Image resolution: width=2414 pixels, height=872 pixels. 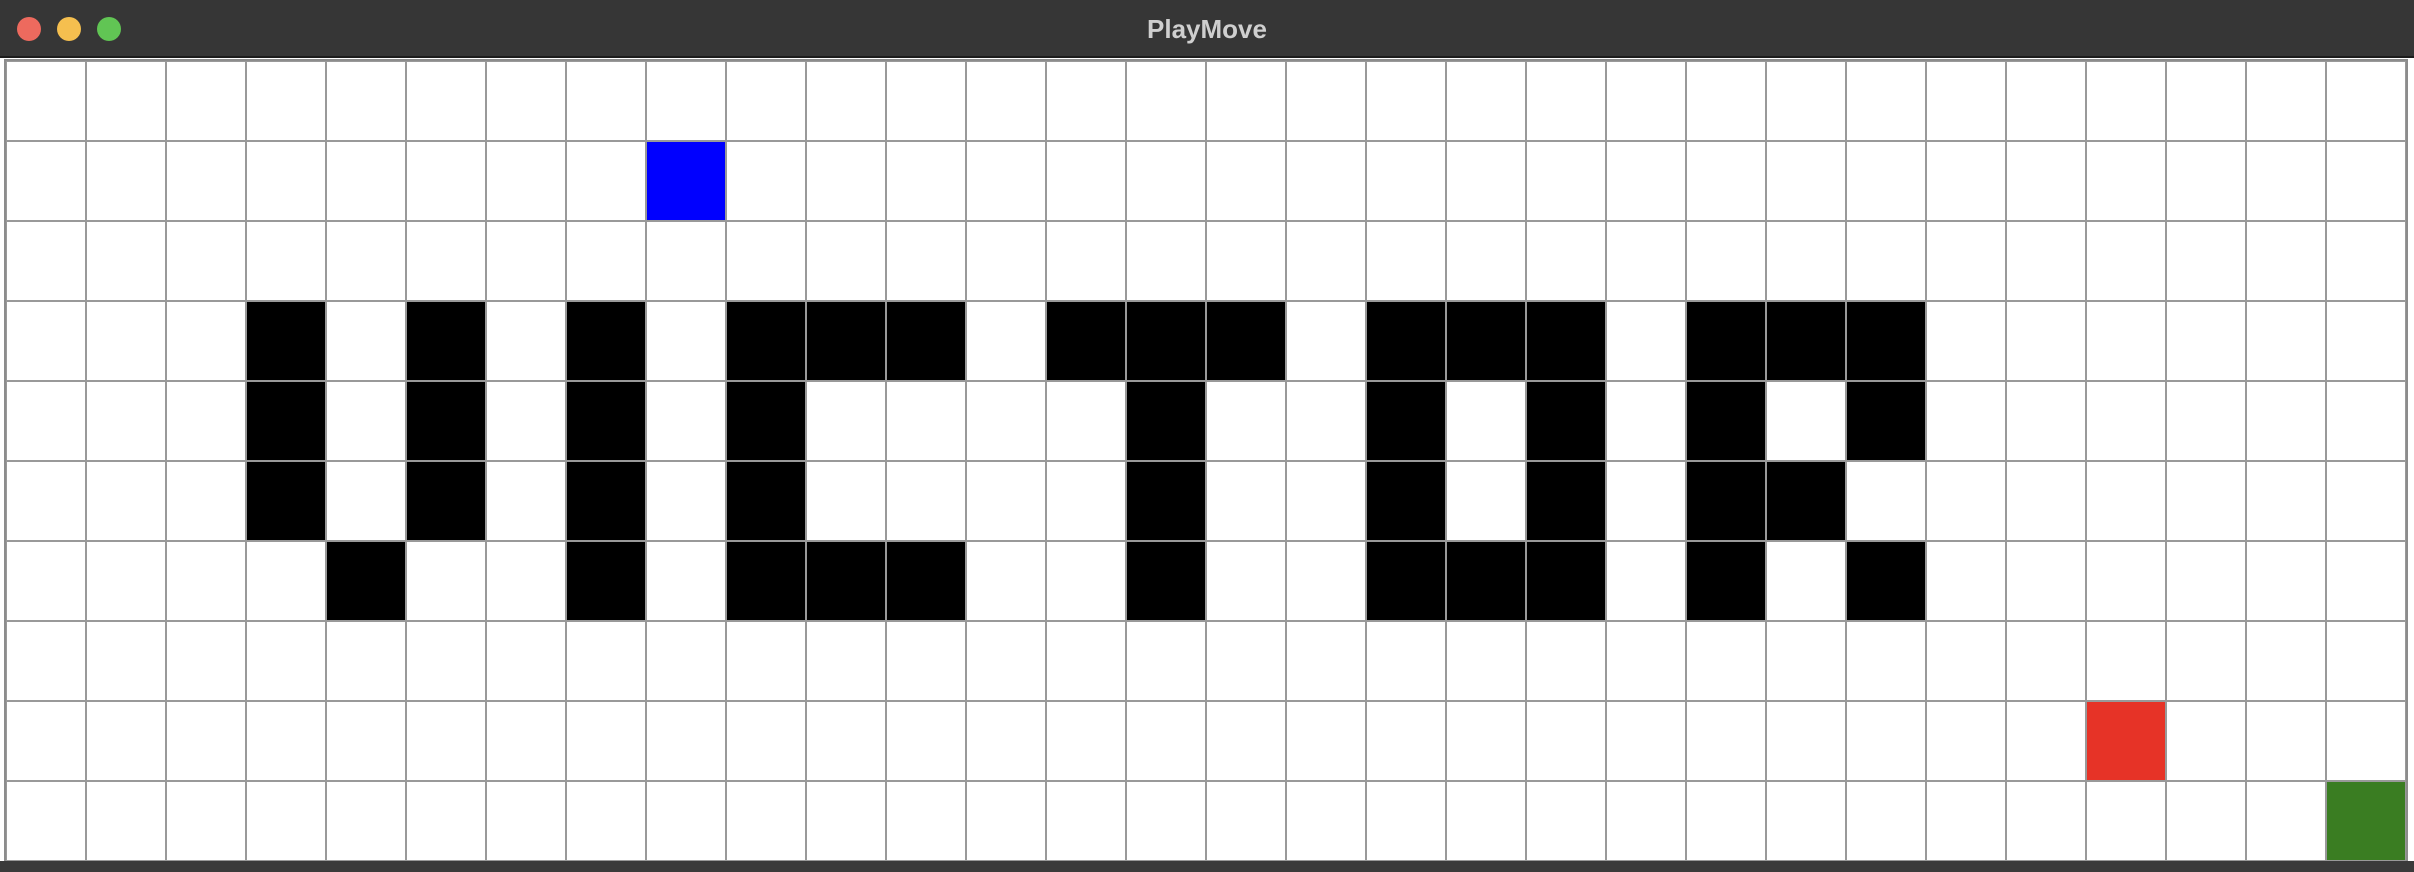 I want to click on goal-tile, so click(x=2366, y=821).